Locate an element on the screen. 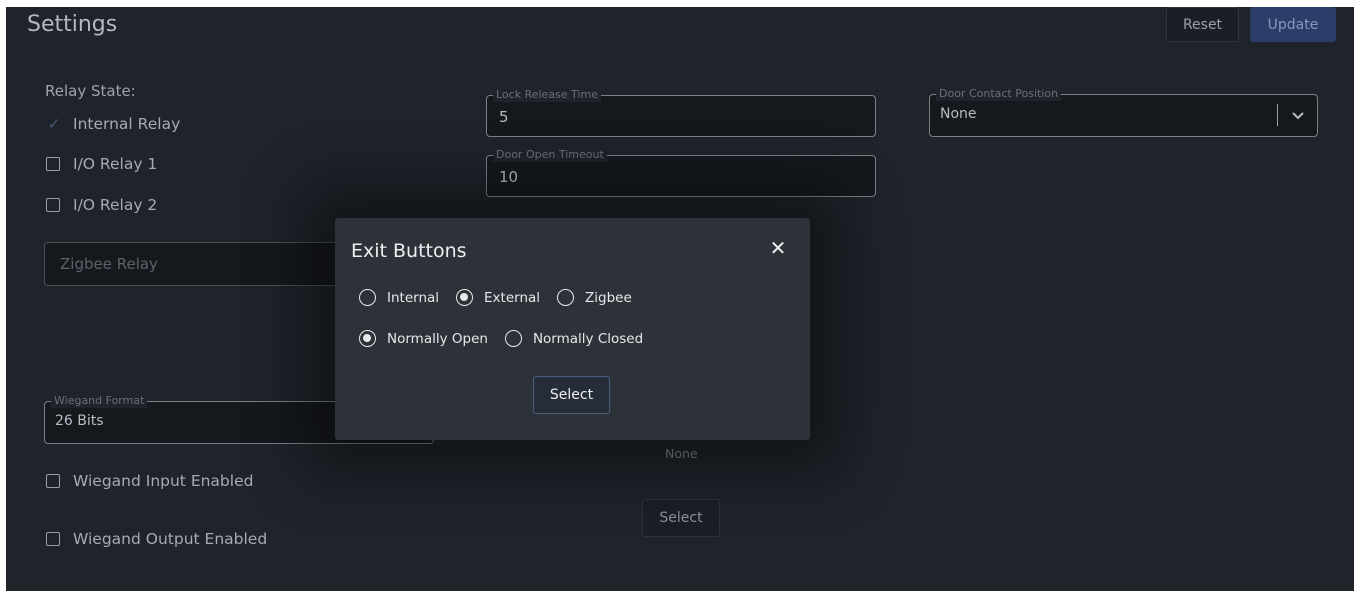  radio-internal: Internal is located at coordinates (399, 297).